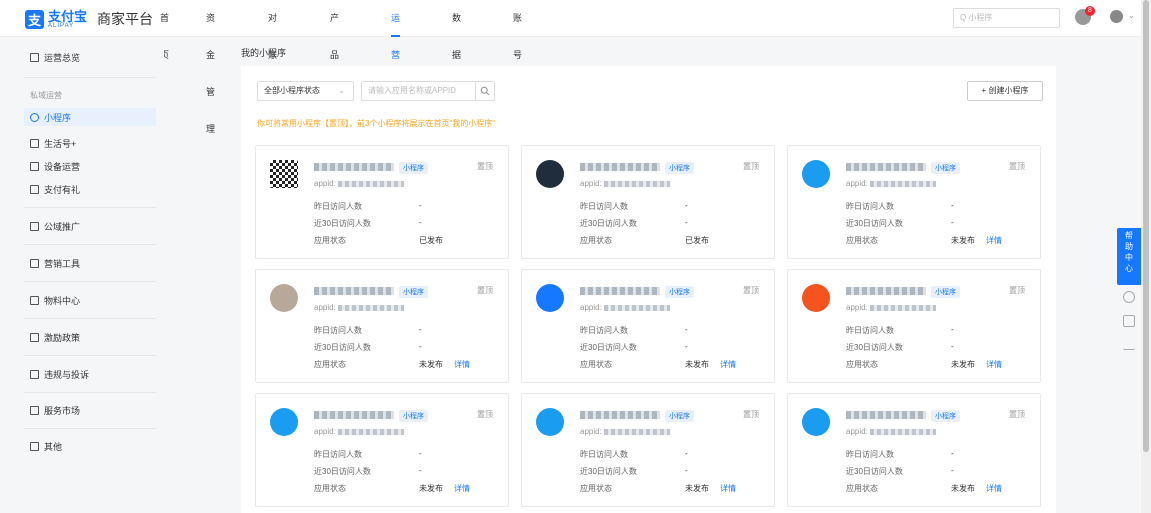  Describe the element at coordinates (164, 30) in the screenshot. I see `nav-home: 首页` at that location.